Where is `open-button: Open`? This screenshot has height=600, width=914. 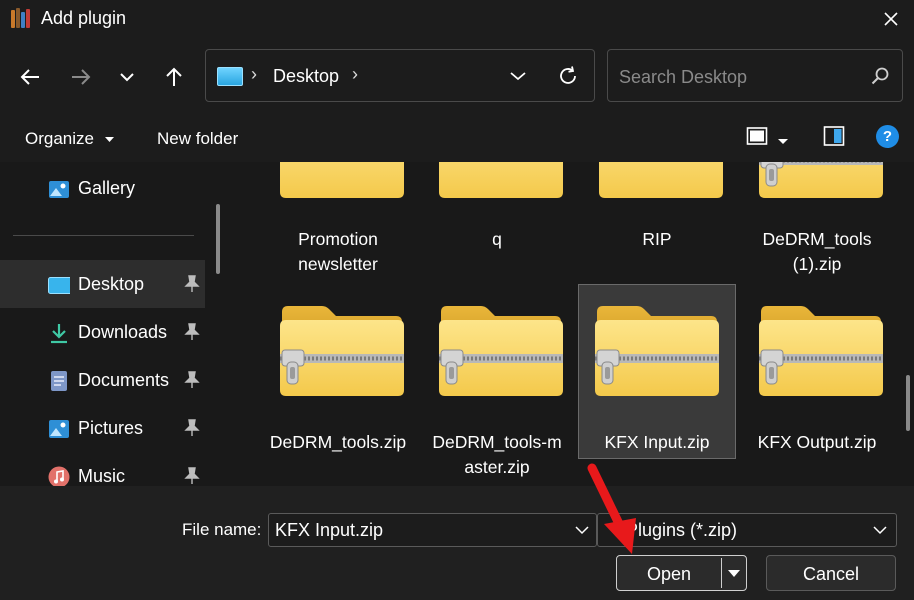
open-button: Open is located at coordinates (681, 573).